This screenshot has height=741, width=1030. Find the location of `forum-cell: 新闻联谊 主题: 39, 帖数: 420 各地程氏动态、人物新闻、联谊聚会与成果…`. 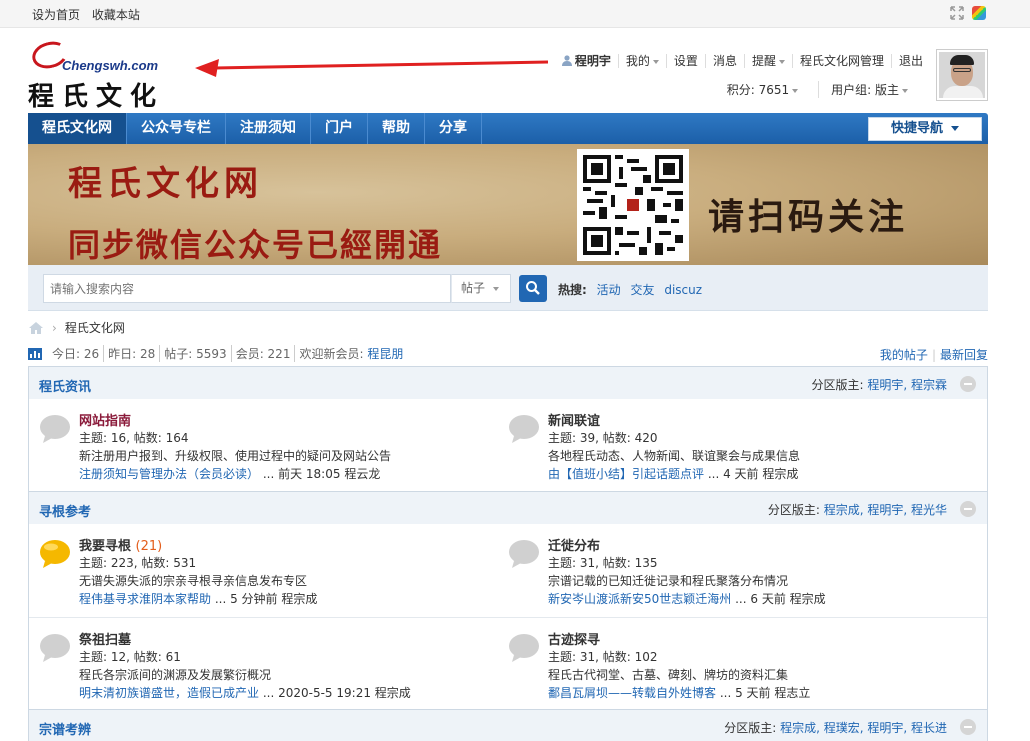

forum-cell: 新闻联谊 主题: 39, 帖数: 420 各地程氏动态、人物新闻、联谊聚会与成果… is located at coordinates (732, 445).